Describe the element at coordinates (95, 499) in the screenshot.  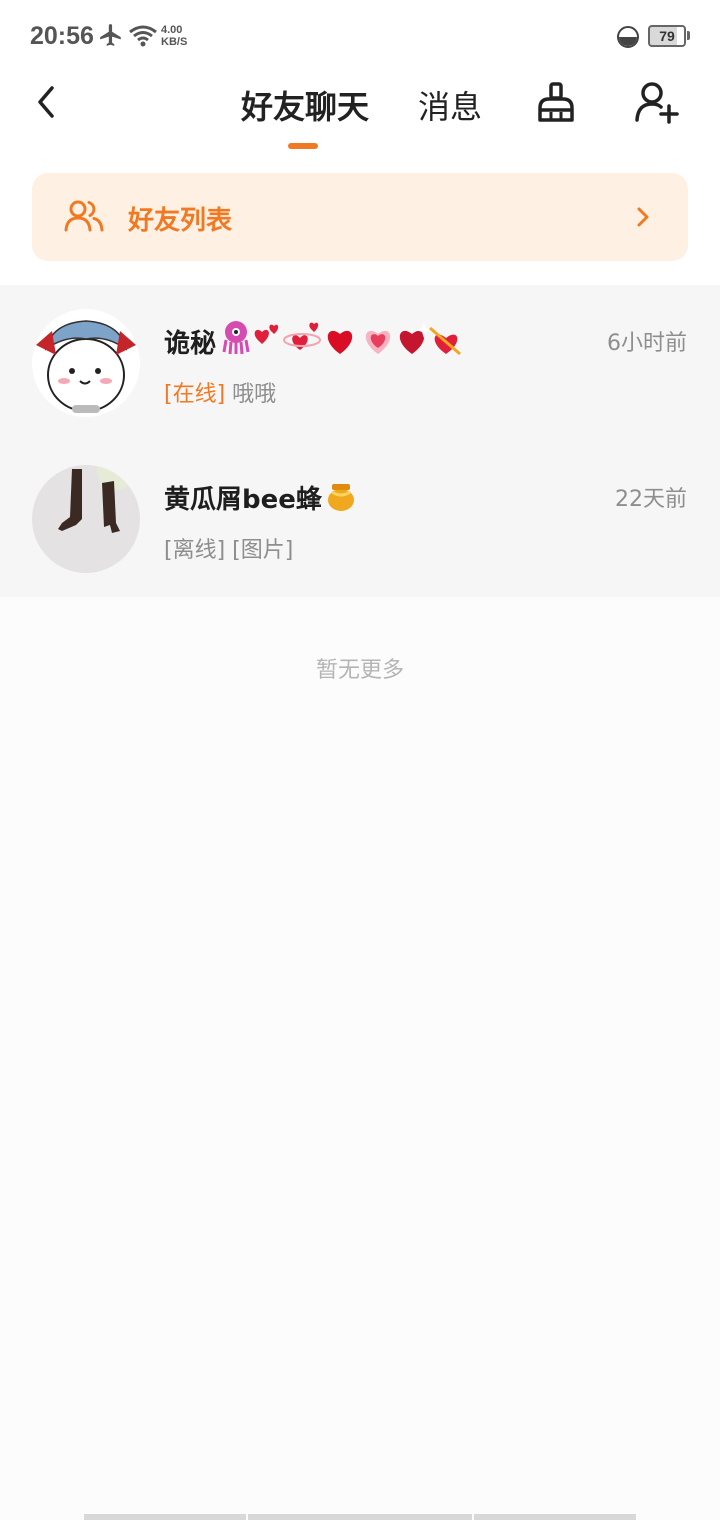
I see `boots-avatar-image` at that location.